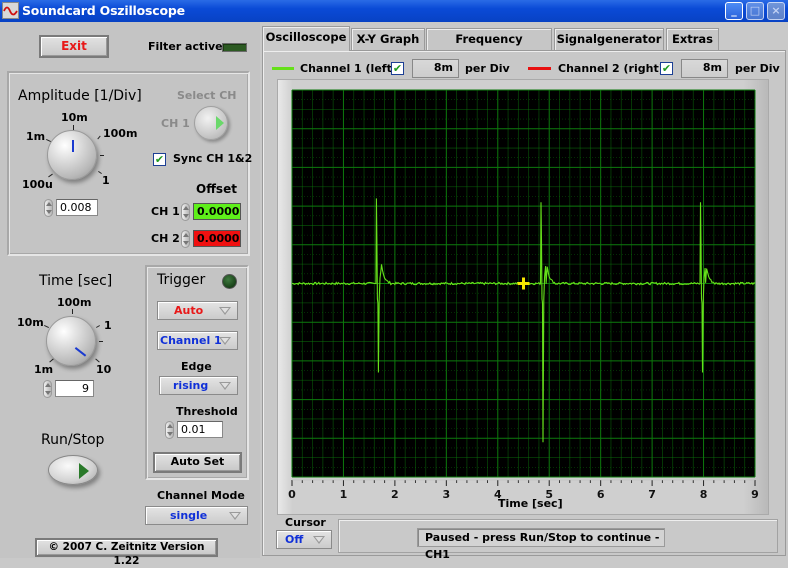 The width and height of the screenshot is (788, 568). What do you see at coordinates (395, 494) in the screenshot?
I see `x-tick-label: 2` at bounding box center [395, 494].